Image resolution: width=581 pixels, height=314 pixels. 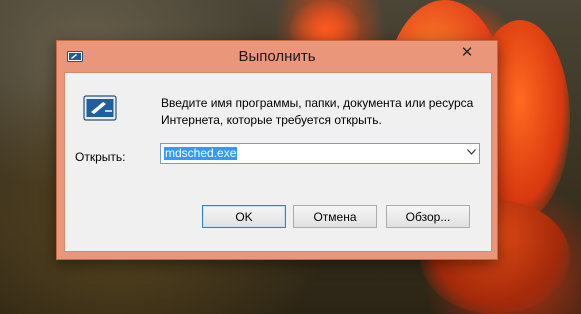 I want to click on title-bar: Выполнить ✕, so click(x=277, y=58).